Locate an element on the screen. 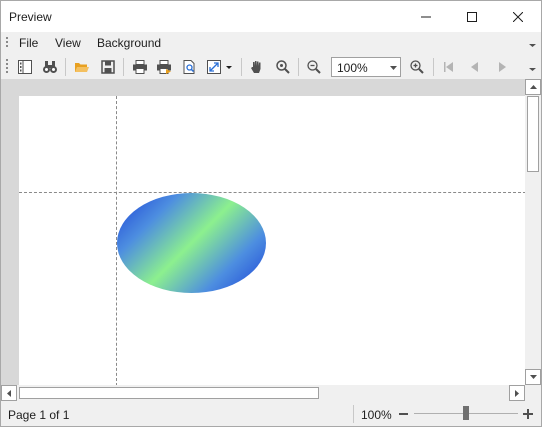 The width and height of the screenshot is (542, 427). page-setup-button is located at coordinates (189, 67).